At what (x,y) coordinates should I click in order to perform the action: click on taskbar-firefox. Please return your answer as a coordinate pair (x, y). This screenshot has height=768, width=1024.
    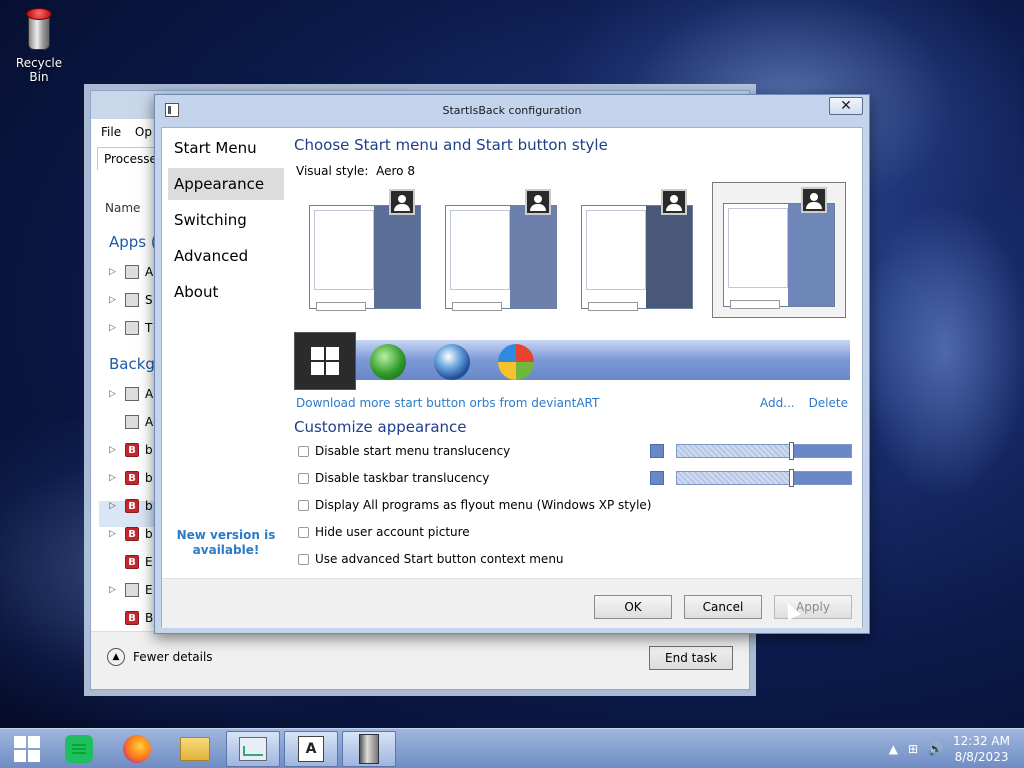
    Looking at the image, I should click on (137, 749).